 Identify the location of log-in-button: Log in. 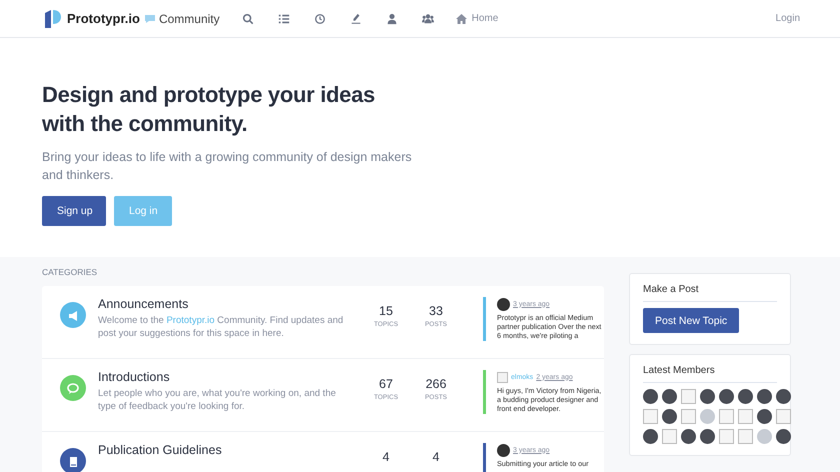
(143, 211).